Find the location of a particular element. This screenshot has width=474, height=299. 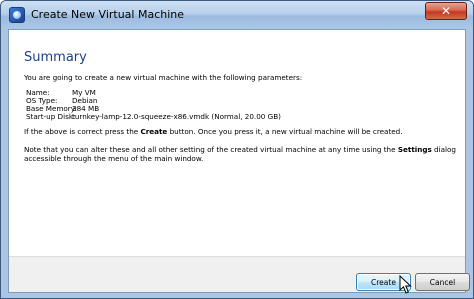

close-icon: ✕ is located at coordinates (446, 11).